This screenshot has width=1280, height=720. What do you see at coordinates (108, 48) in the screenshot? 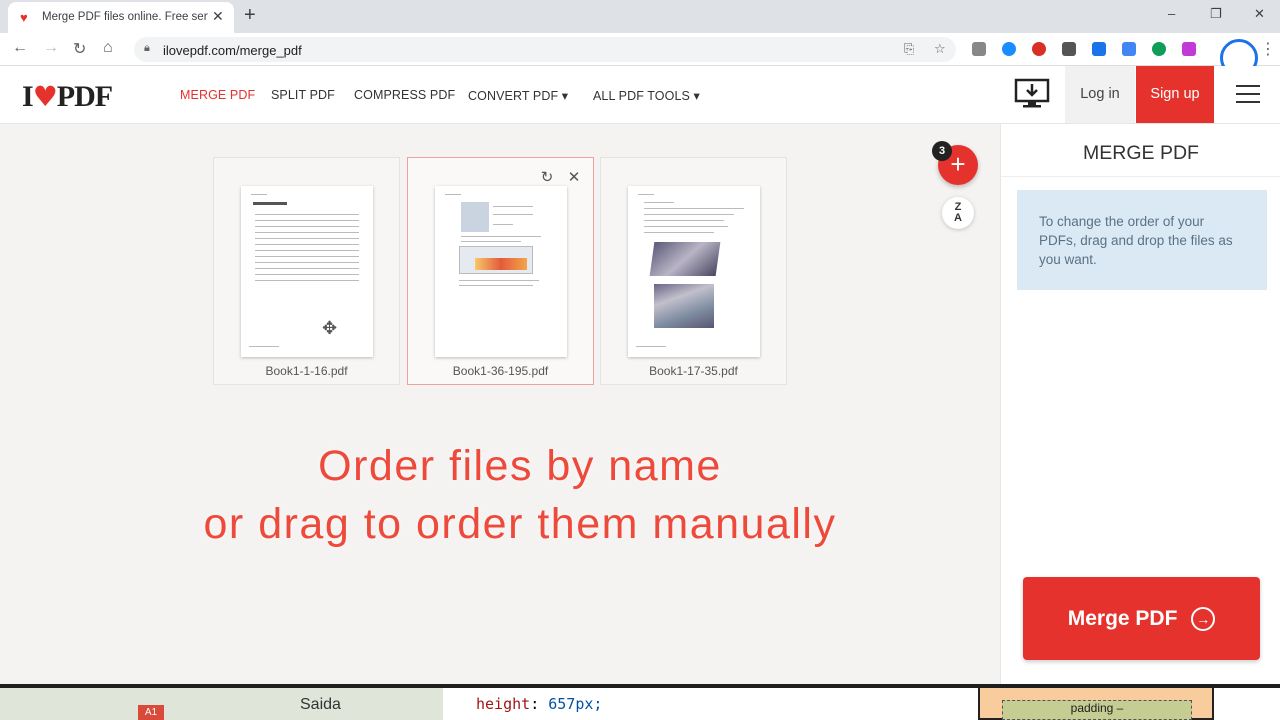
I see `home-icon: ⌂` at bounding box center [108, 48].